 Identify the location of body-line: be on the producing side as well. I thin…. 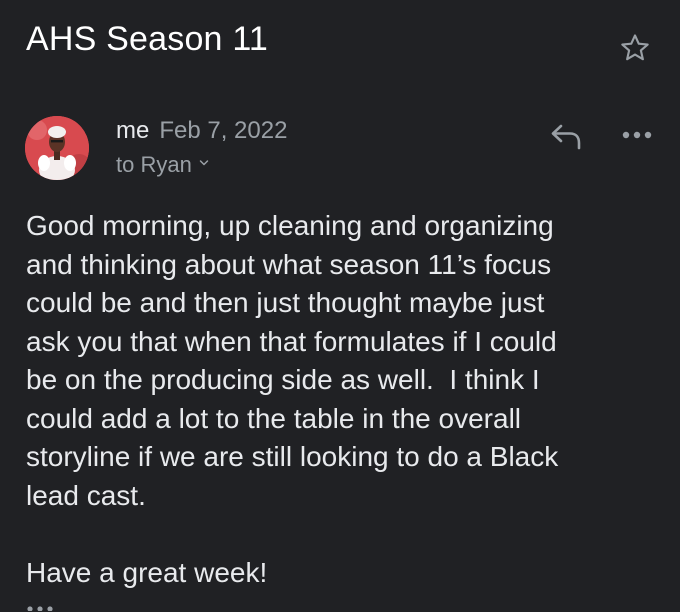
(283, 379).